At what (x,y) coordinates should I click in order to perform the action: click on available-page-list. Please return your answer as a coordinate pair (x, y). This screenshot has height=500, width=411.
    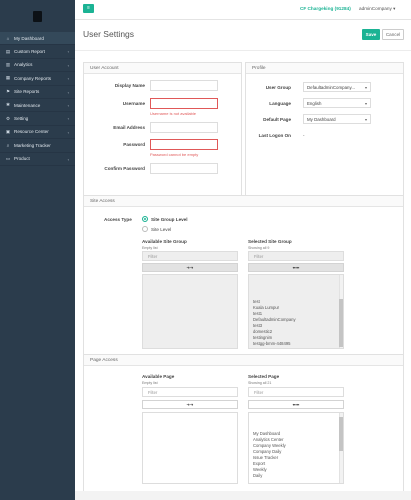
    Looking at the image, I should click on (190, 448).